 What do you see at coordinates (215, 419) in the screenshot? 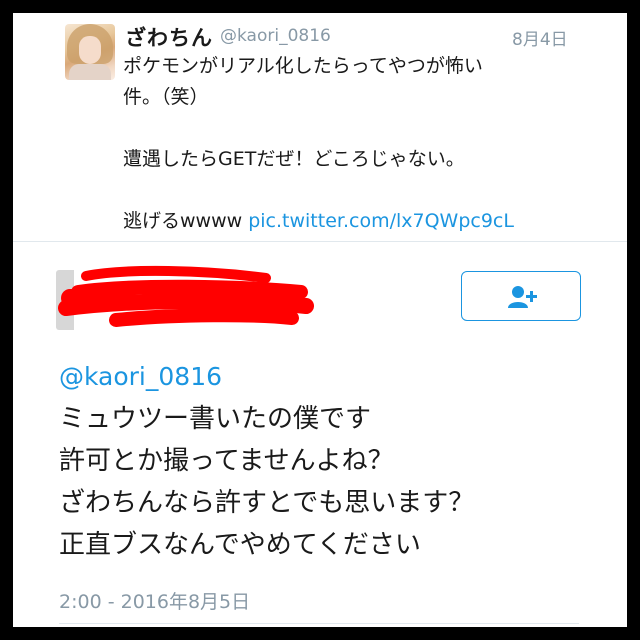
I see `tweet-line: ミュウツー書いたの僕です` at bounding box center [215, 419].